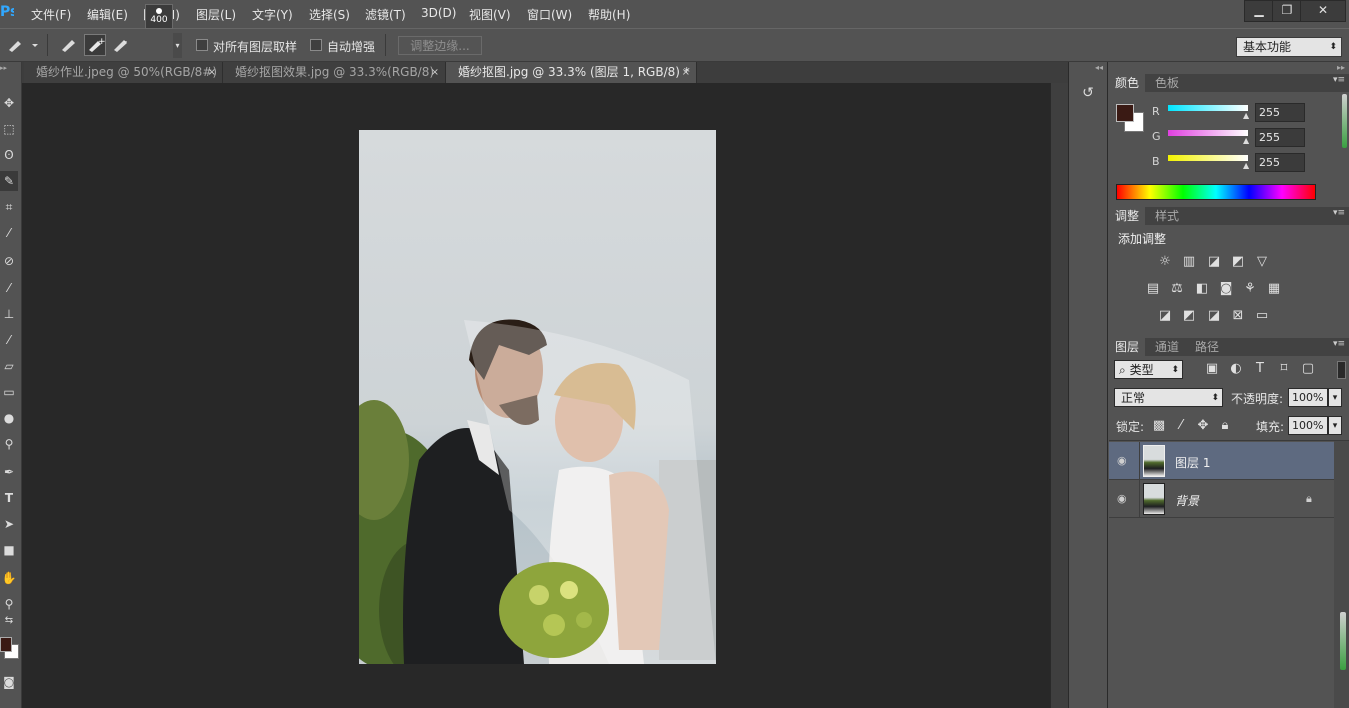 This screenshot has height=708, width=1349. I want to click on channel-r-value: 255, so click(1280, 112).